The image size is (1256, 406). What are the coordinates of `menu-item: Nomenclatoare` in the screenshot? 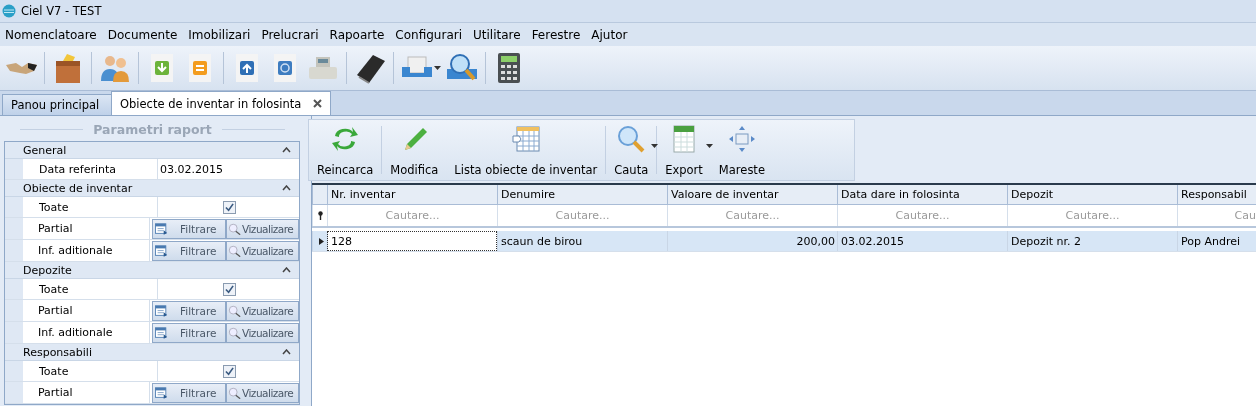 It's located at (51, 34).